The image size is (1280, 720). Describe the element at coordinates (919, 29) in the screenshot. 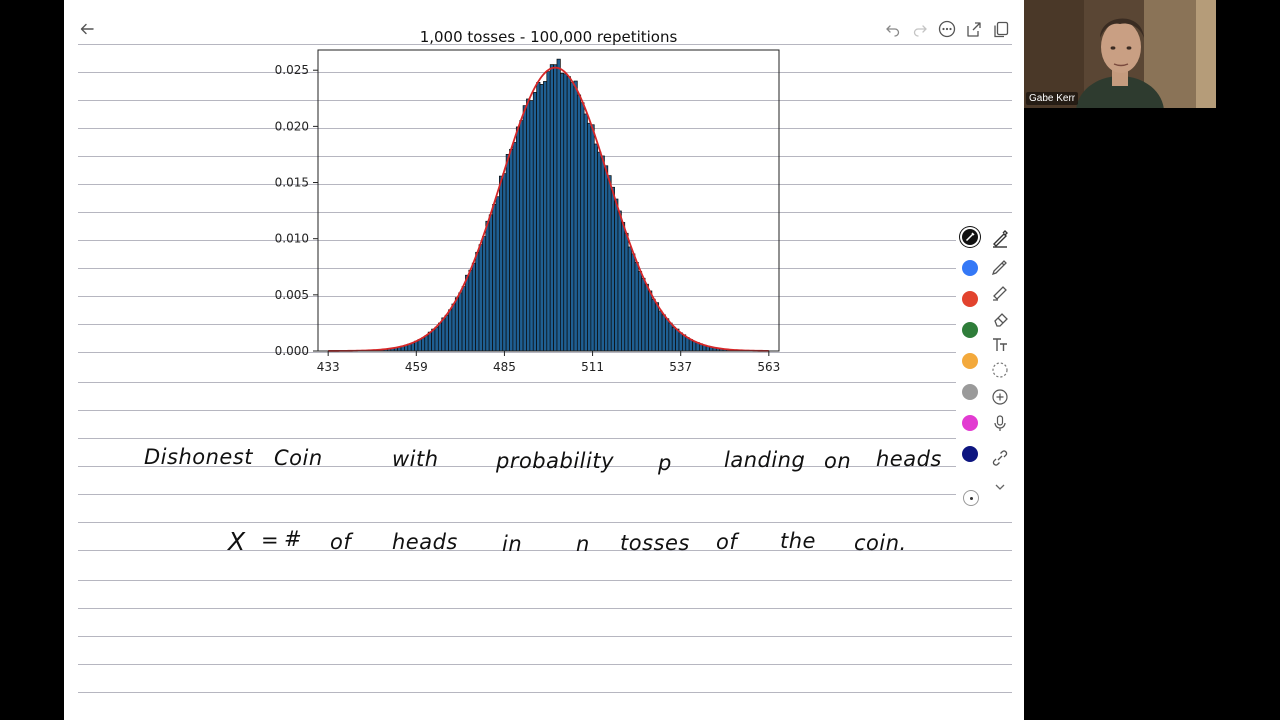

I see `redo-icon` at that location.